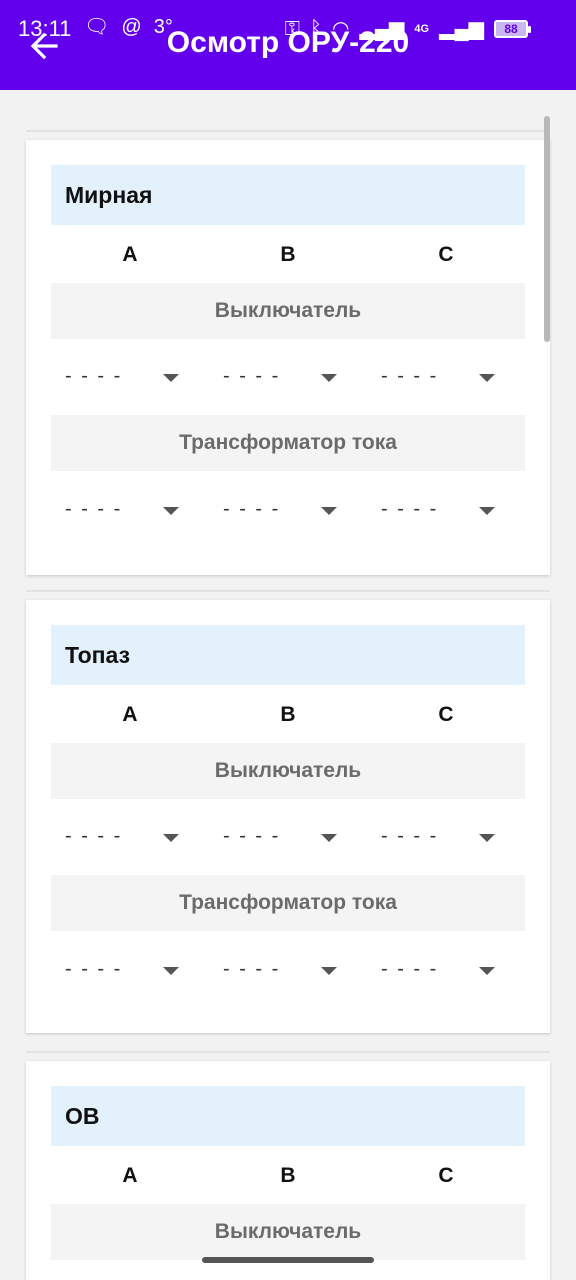 The width and height of the screenshot is (576, 1280). What do you see at coordinates (288, 195) in the screenshot?
I see `card-title: Мирная` at bounding box center [288, 195].